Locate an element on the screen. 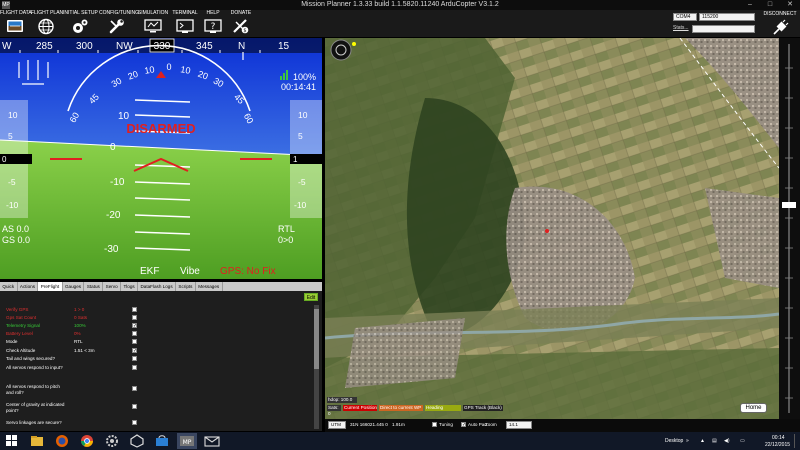 Image resolution: width=800 pixels, height=450 pixels. explorer-icon is located at coordinates (37, 441).